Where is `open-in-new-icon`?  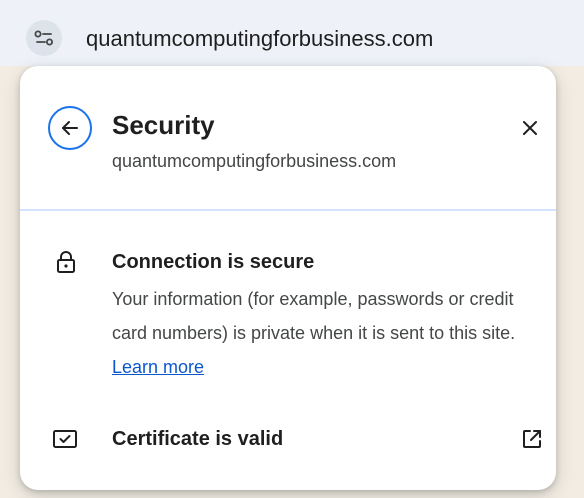
open-in-new-icon is located at coordinates (532, 439).